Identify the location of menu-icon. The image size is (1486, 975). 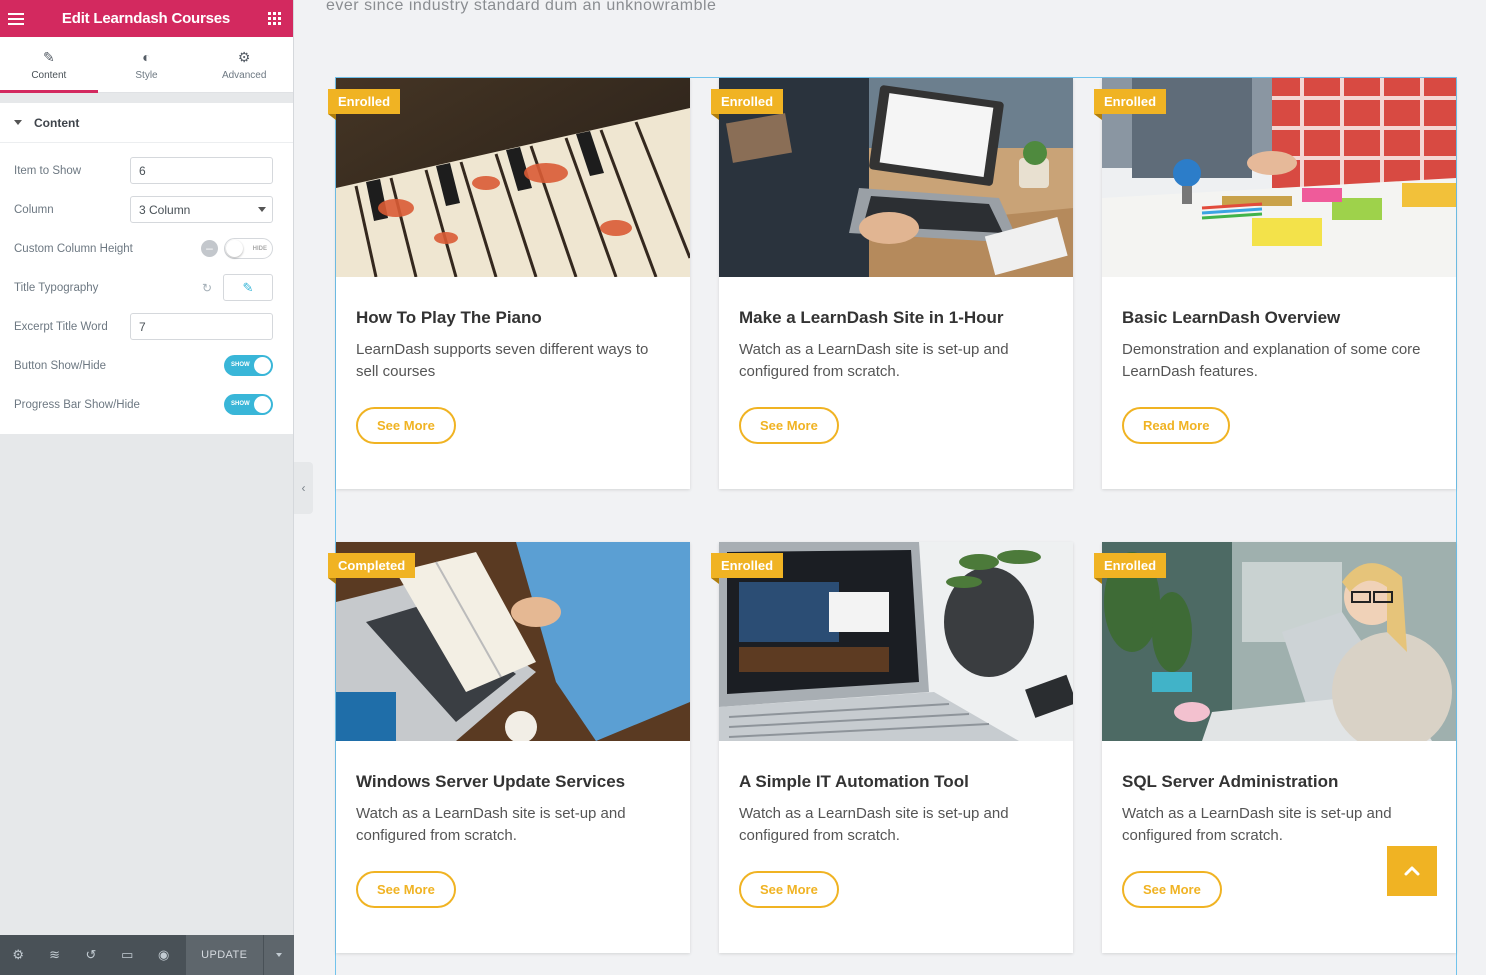
(16, 18).